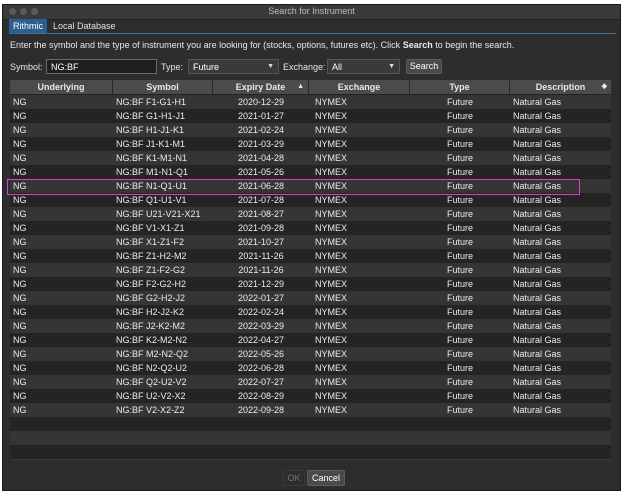 The width and height of the screenshot is (625, 496). Describe the element at coordinates (261, 312) in the screenshot. I see `cell-expiry-date: 2022-02-24` at that location.